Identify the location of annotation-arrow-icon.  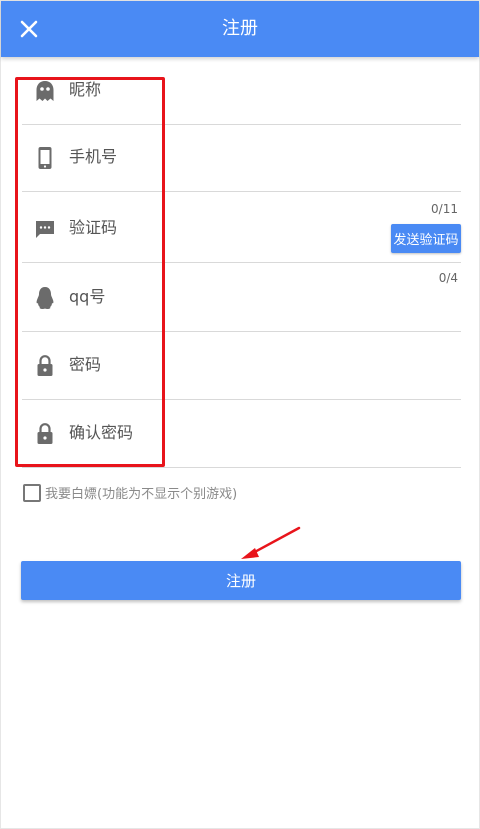
(271, 542).